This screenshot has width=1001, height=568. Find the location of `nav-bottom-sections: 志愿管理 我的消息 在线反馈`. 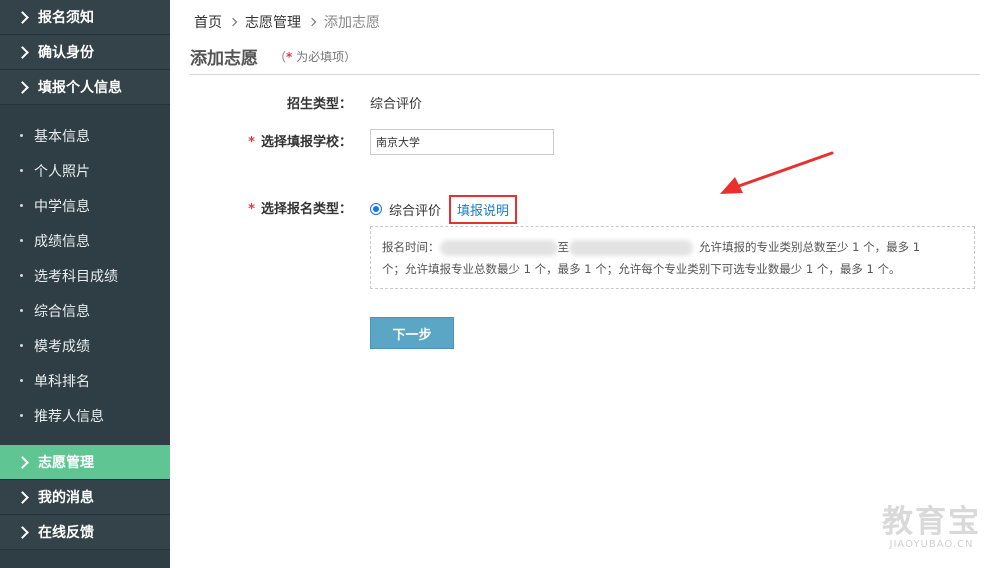

nav-bottom-sections: 志愿管理 我的消息 在线反馈 is located at coordinates (85, 497).